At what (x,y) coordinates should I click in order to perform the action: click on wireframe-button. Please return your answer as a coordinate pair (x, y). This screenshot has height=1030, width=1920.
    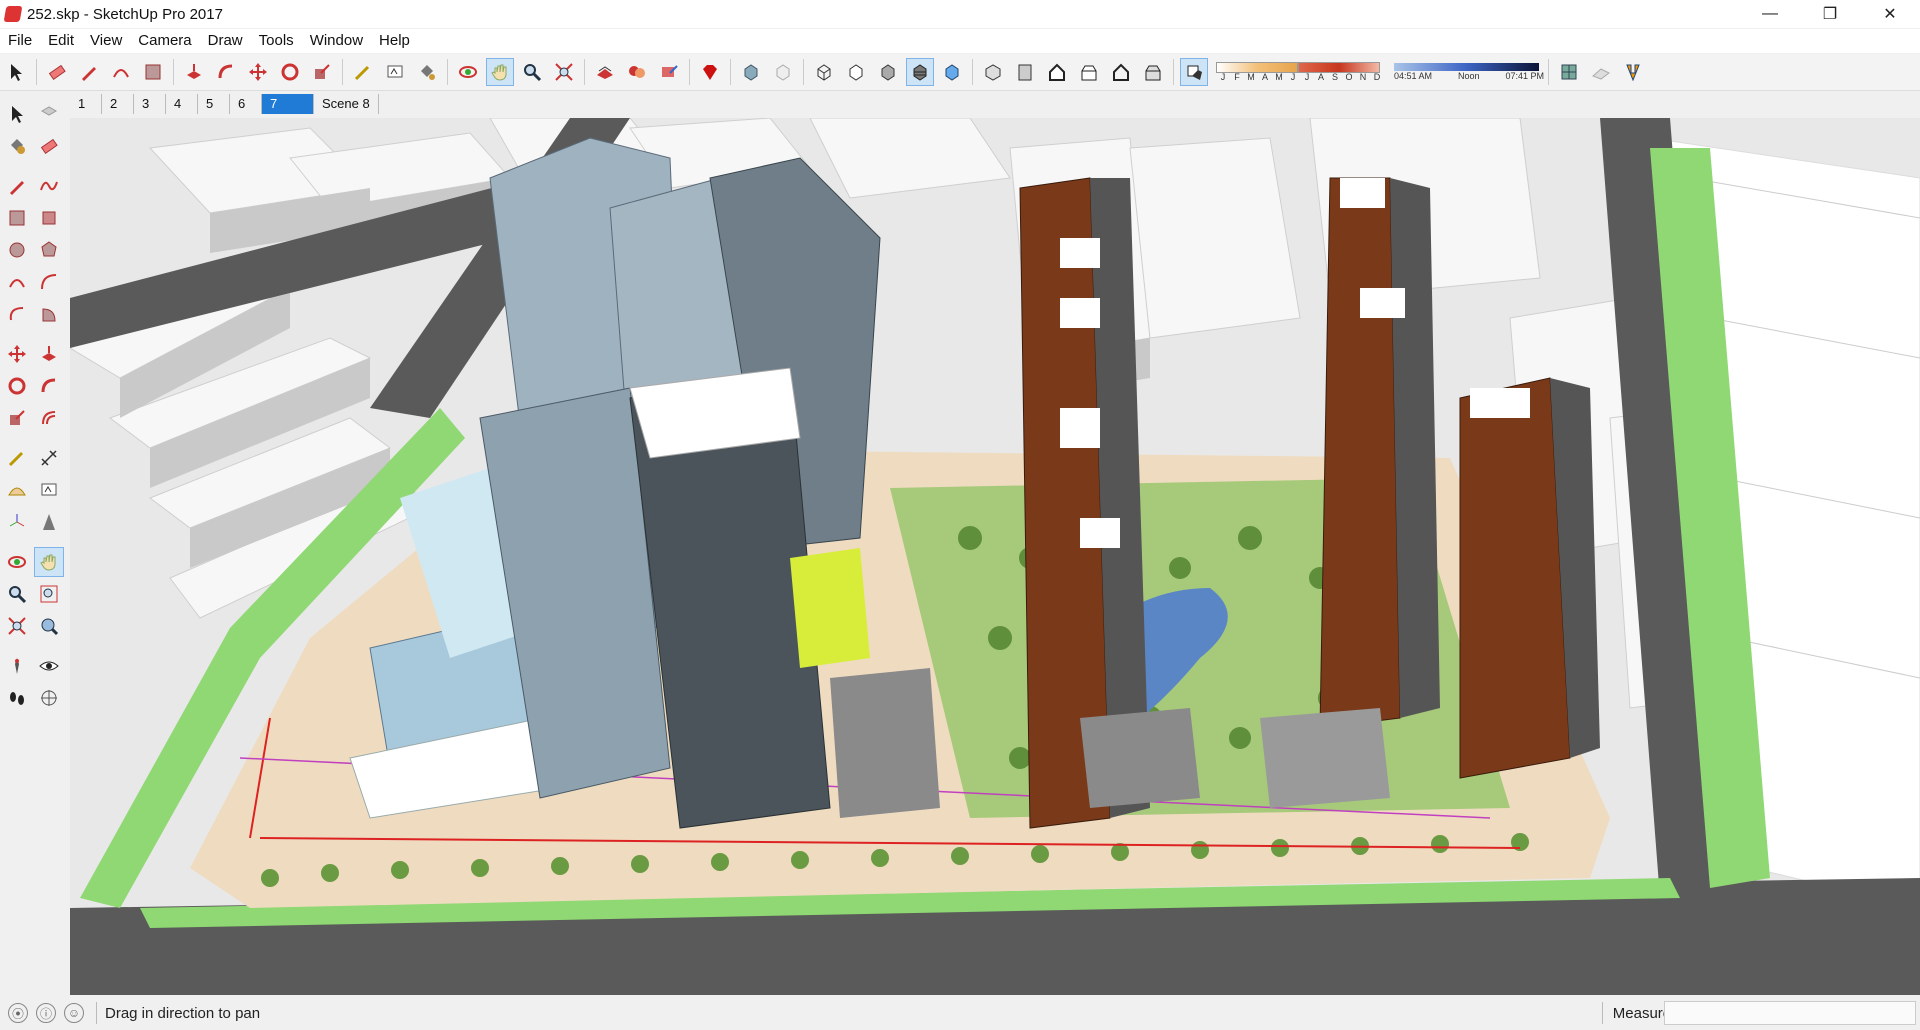
    Looking at the image, I should click on (824, 72).